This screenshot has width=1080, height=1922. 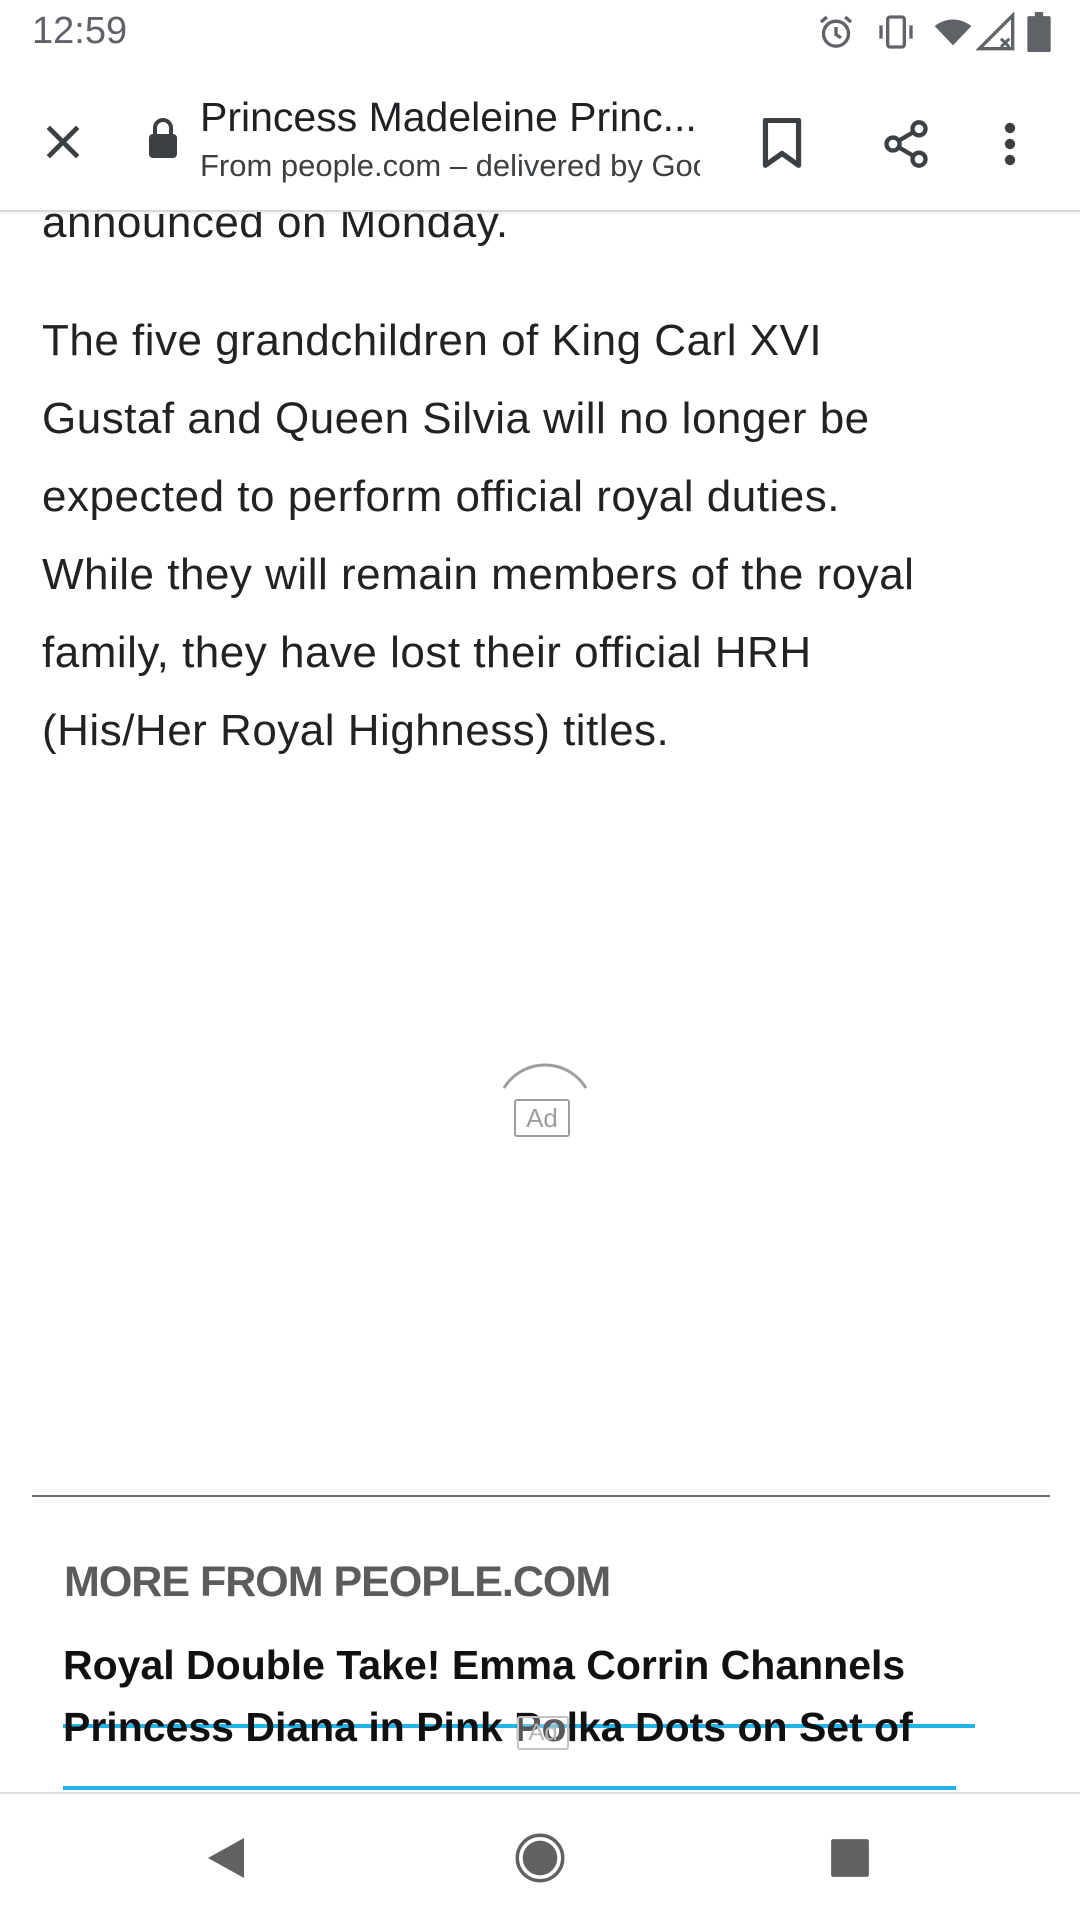 What do you see at coordinates (337, 1582) in the screenshot?
I see `more-from-heading: MORE FROM PEOPLE.COM` at bounding box center [337, 1582].